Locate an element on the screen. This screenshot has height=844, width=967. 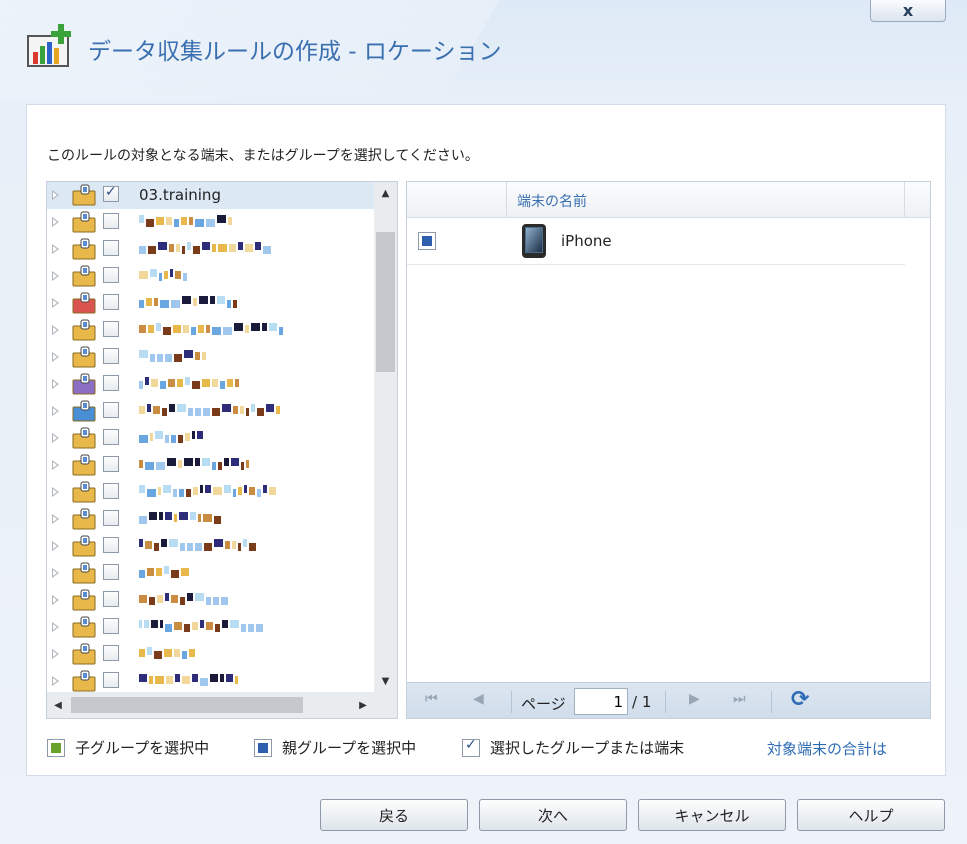
page-total: / 1 is located at coordinates (642, 702).